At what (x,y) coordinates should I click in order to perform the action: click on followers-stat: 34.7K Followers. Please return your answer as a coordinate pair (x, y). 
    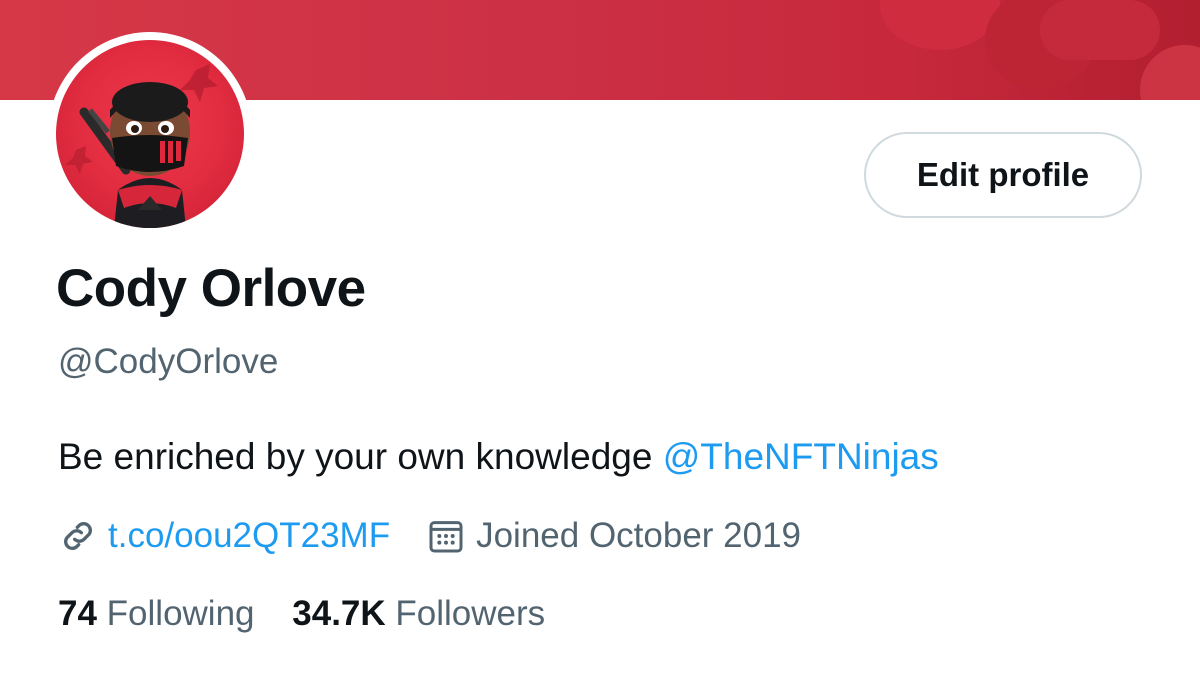
    Looking at the image, I should click on (418, 613).